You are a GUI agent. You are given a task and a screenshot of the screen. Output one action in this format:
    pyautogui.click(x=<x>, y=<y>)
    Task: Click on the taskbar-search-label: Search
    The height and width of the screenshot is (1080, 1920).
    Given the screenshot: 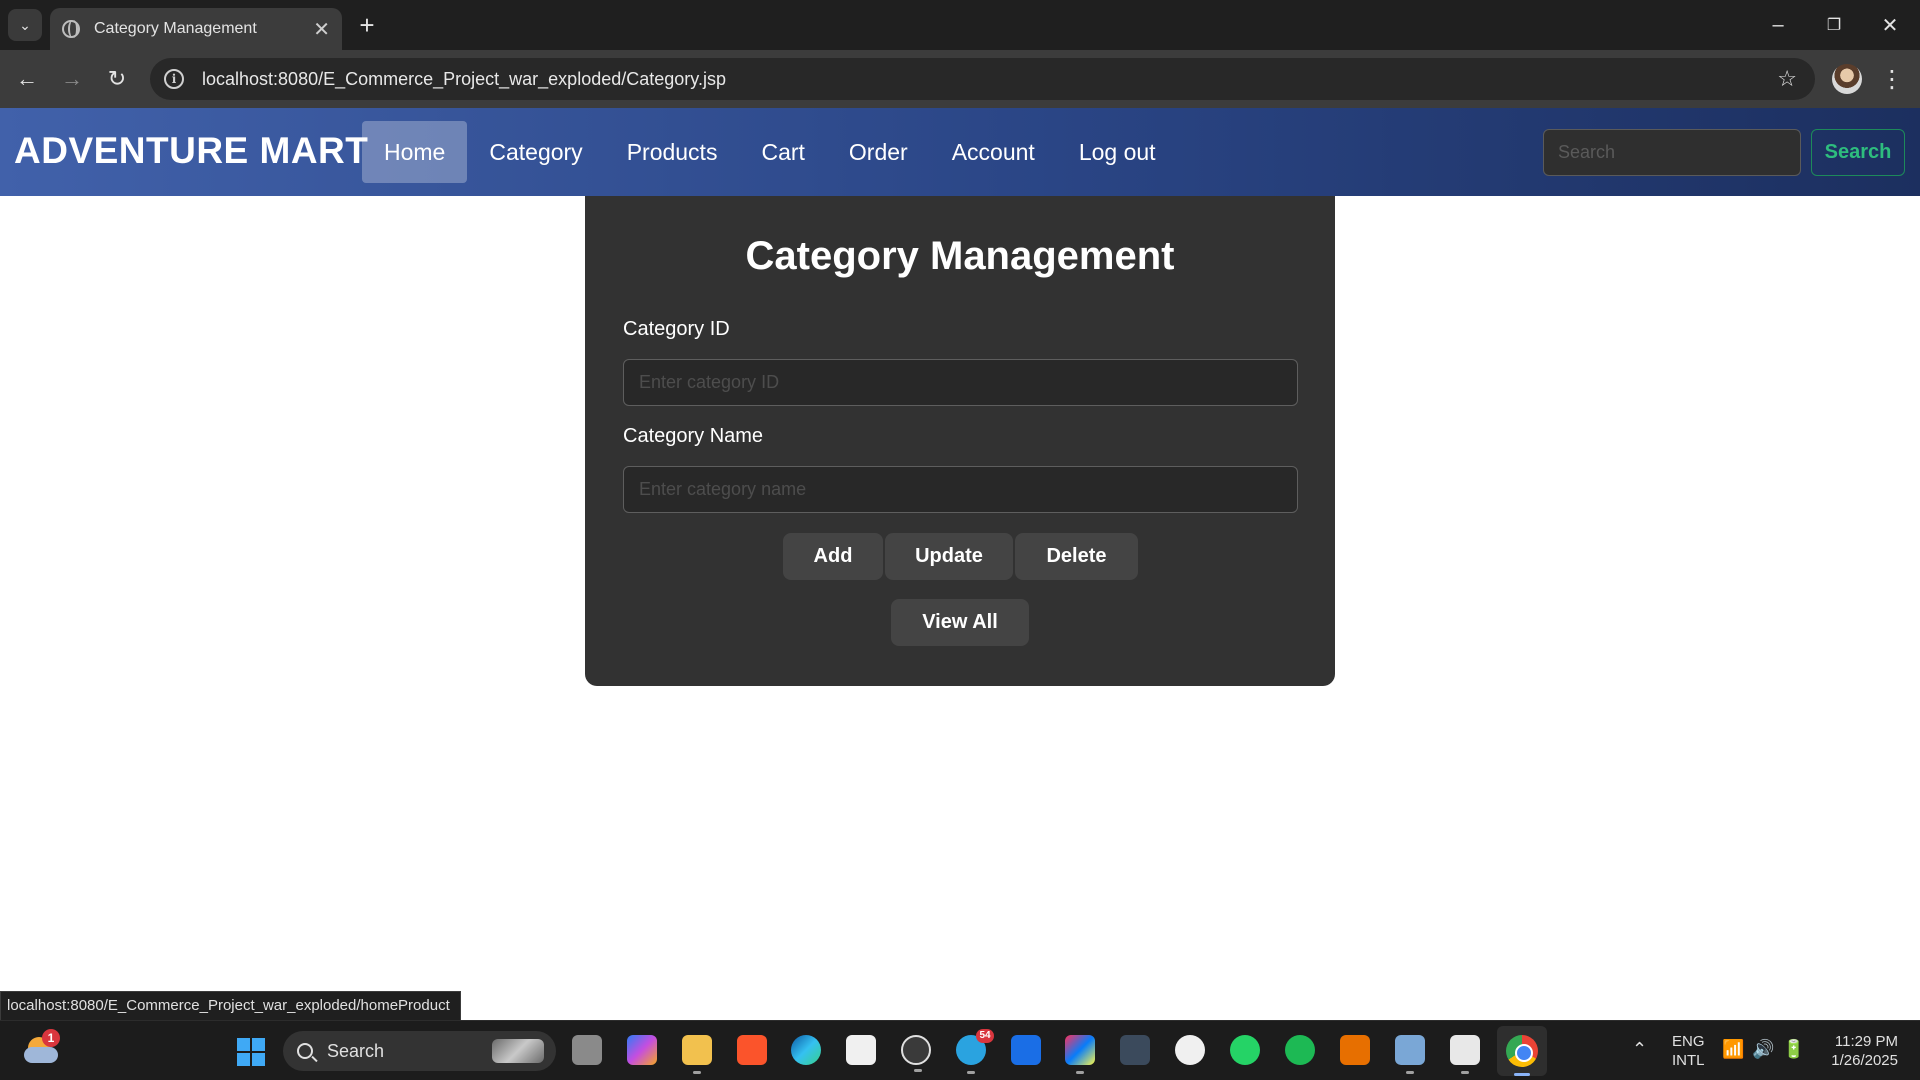 What is the action you would take?
    pyautogui.click(x=356, y=1050)
    